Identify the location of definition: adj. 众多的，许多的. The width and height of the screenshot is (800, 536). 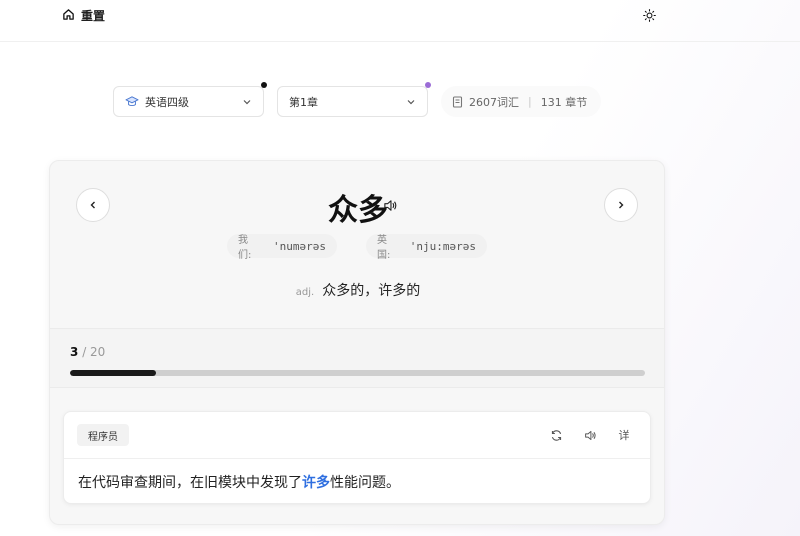
(358, 290).